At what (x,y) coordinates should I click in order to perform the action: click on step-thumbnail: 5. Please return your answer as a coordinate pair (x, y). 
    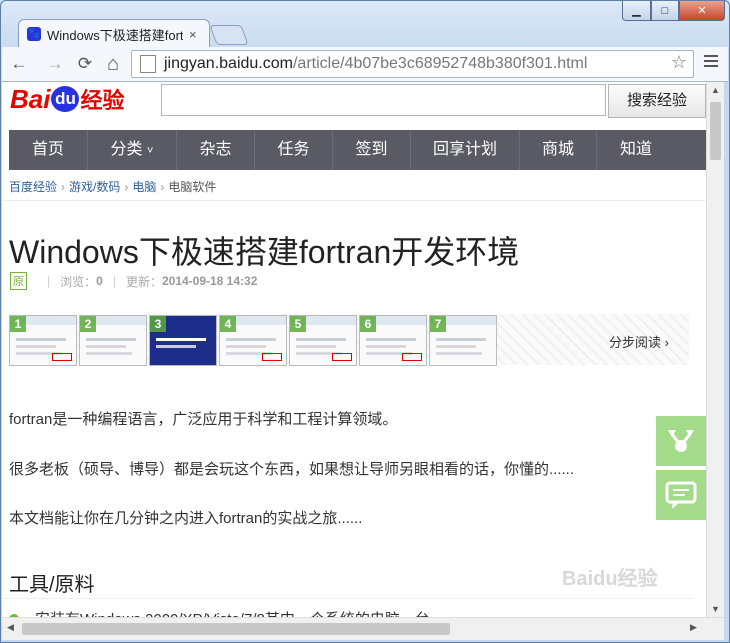
    Looking at the image, I should click on (323, 340).